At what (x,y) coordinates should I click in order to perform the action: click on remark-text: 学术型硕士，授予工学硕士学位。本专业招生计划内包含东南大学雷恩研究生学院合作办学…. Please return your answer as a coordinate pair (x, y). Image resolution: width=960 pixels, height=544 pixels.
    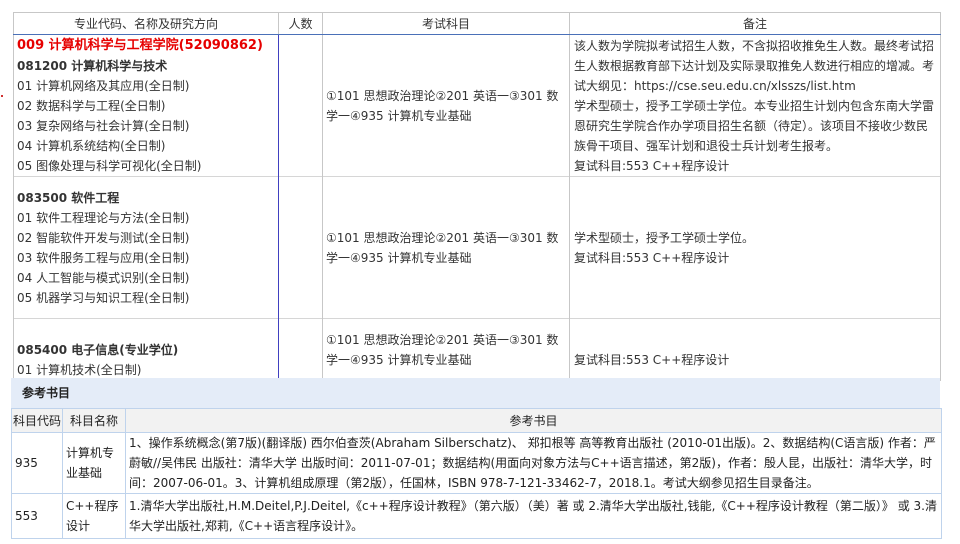
    Looking at the image, I should click on (754, 126).